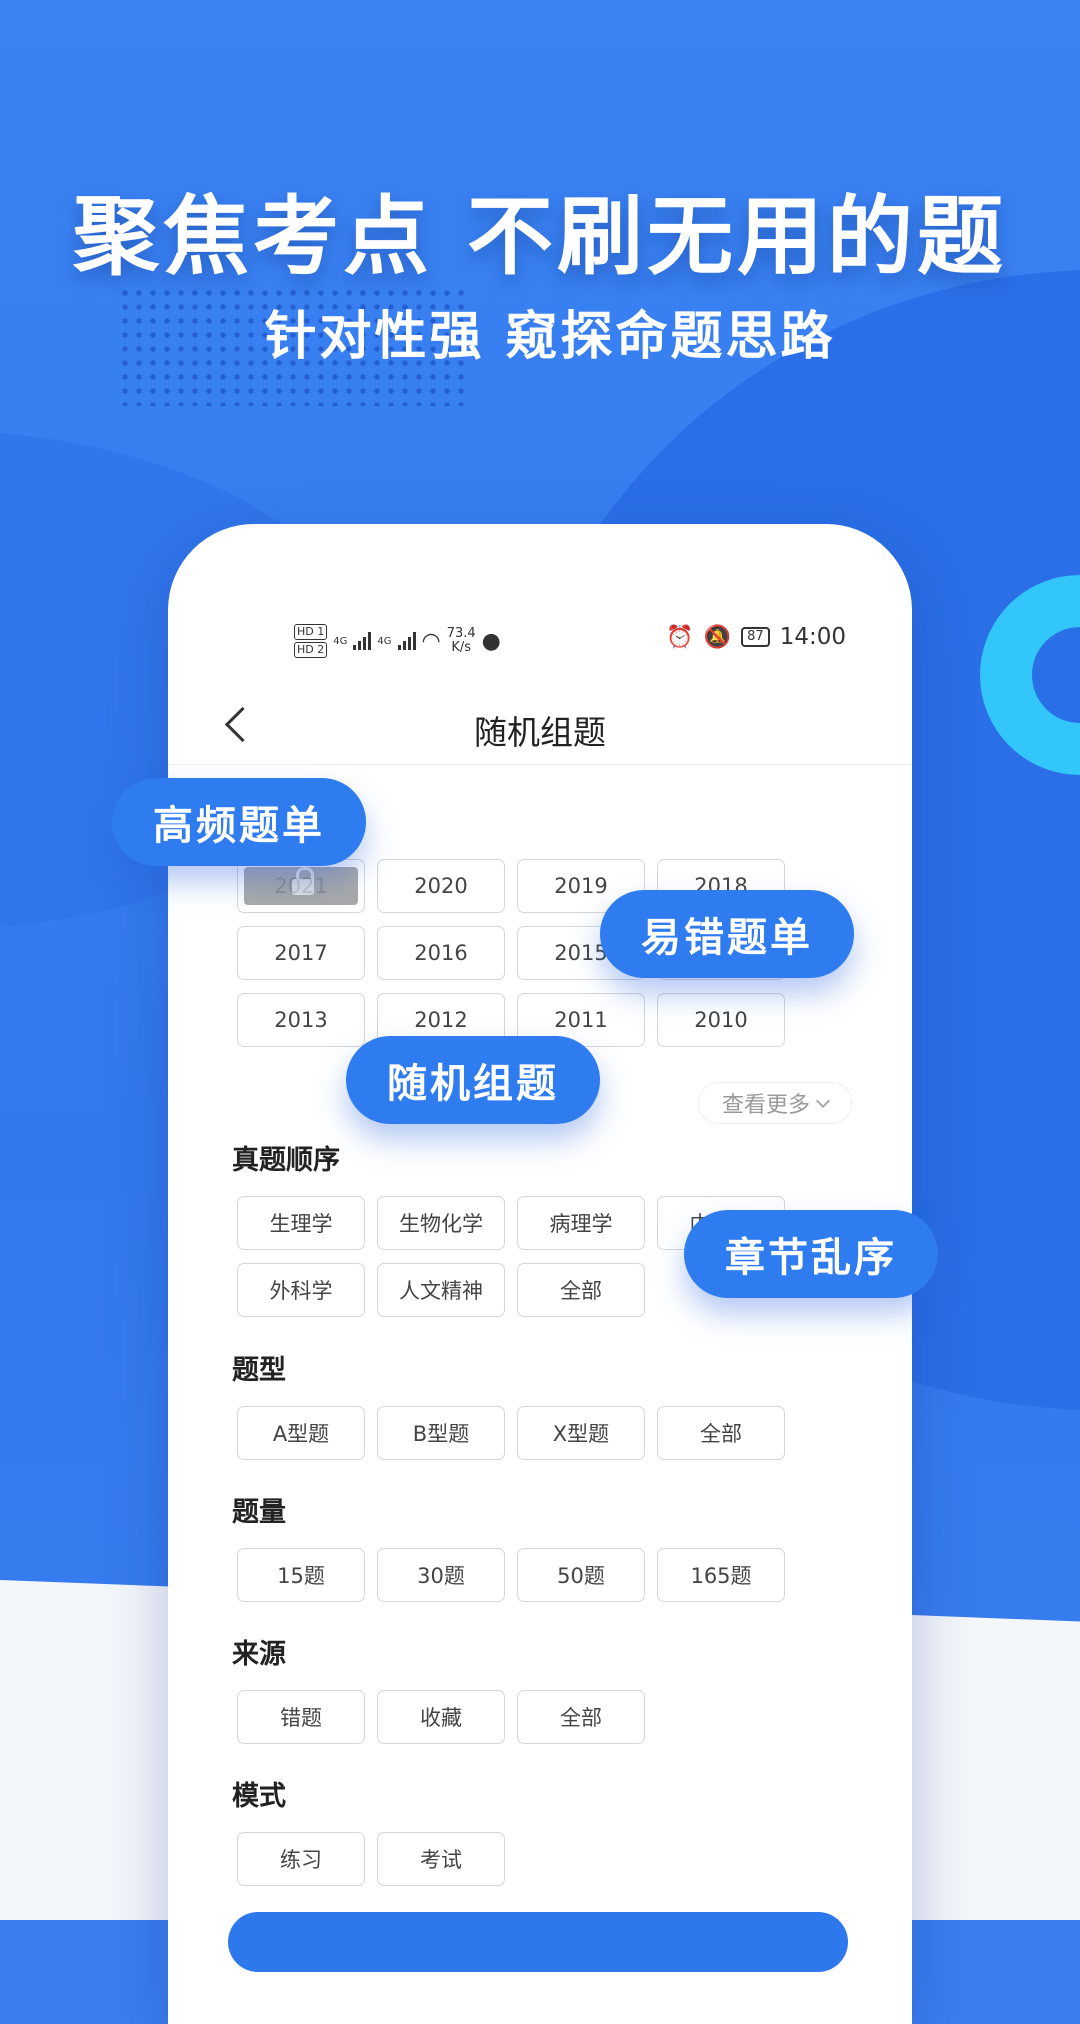  I want to click on promo-subline: 针对性强 窥探命题思路, so click(550, 337).